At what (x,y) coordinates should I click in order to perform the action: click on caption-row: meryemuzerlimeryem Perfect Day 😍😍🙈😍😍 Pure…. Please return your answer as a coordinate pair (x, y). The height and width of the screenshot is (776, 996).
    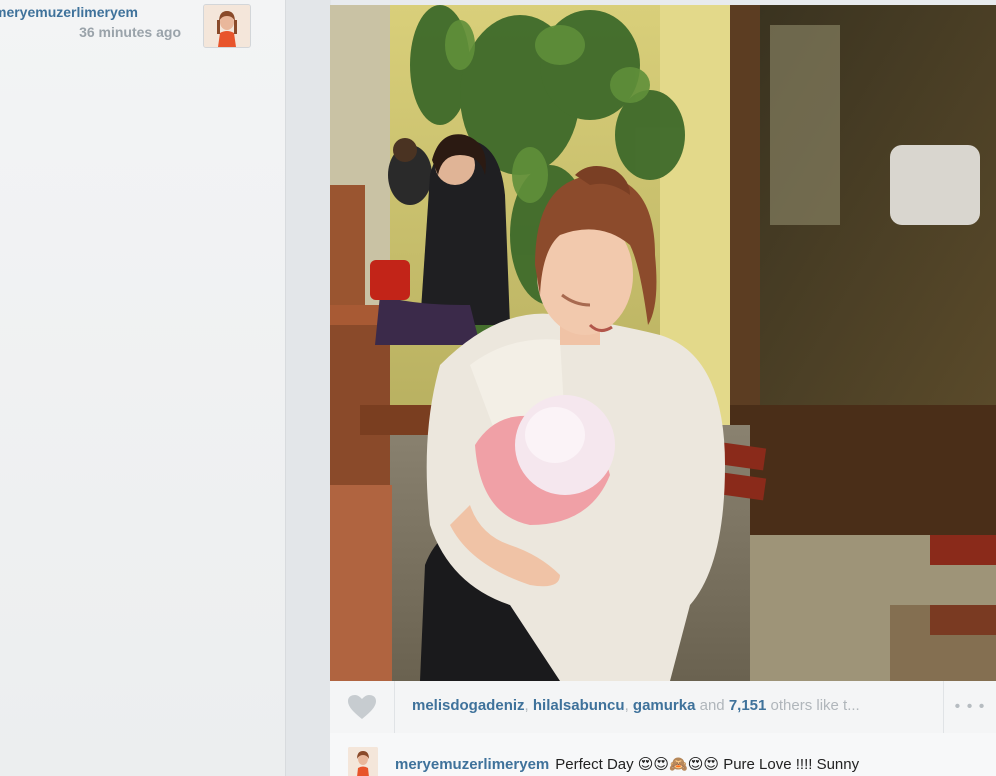
    Looking at the image, I should click on (663, 754).